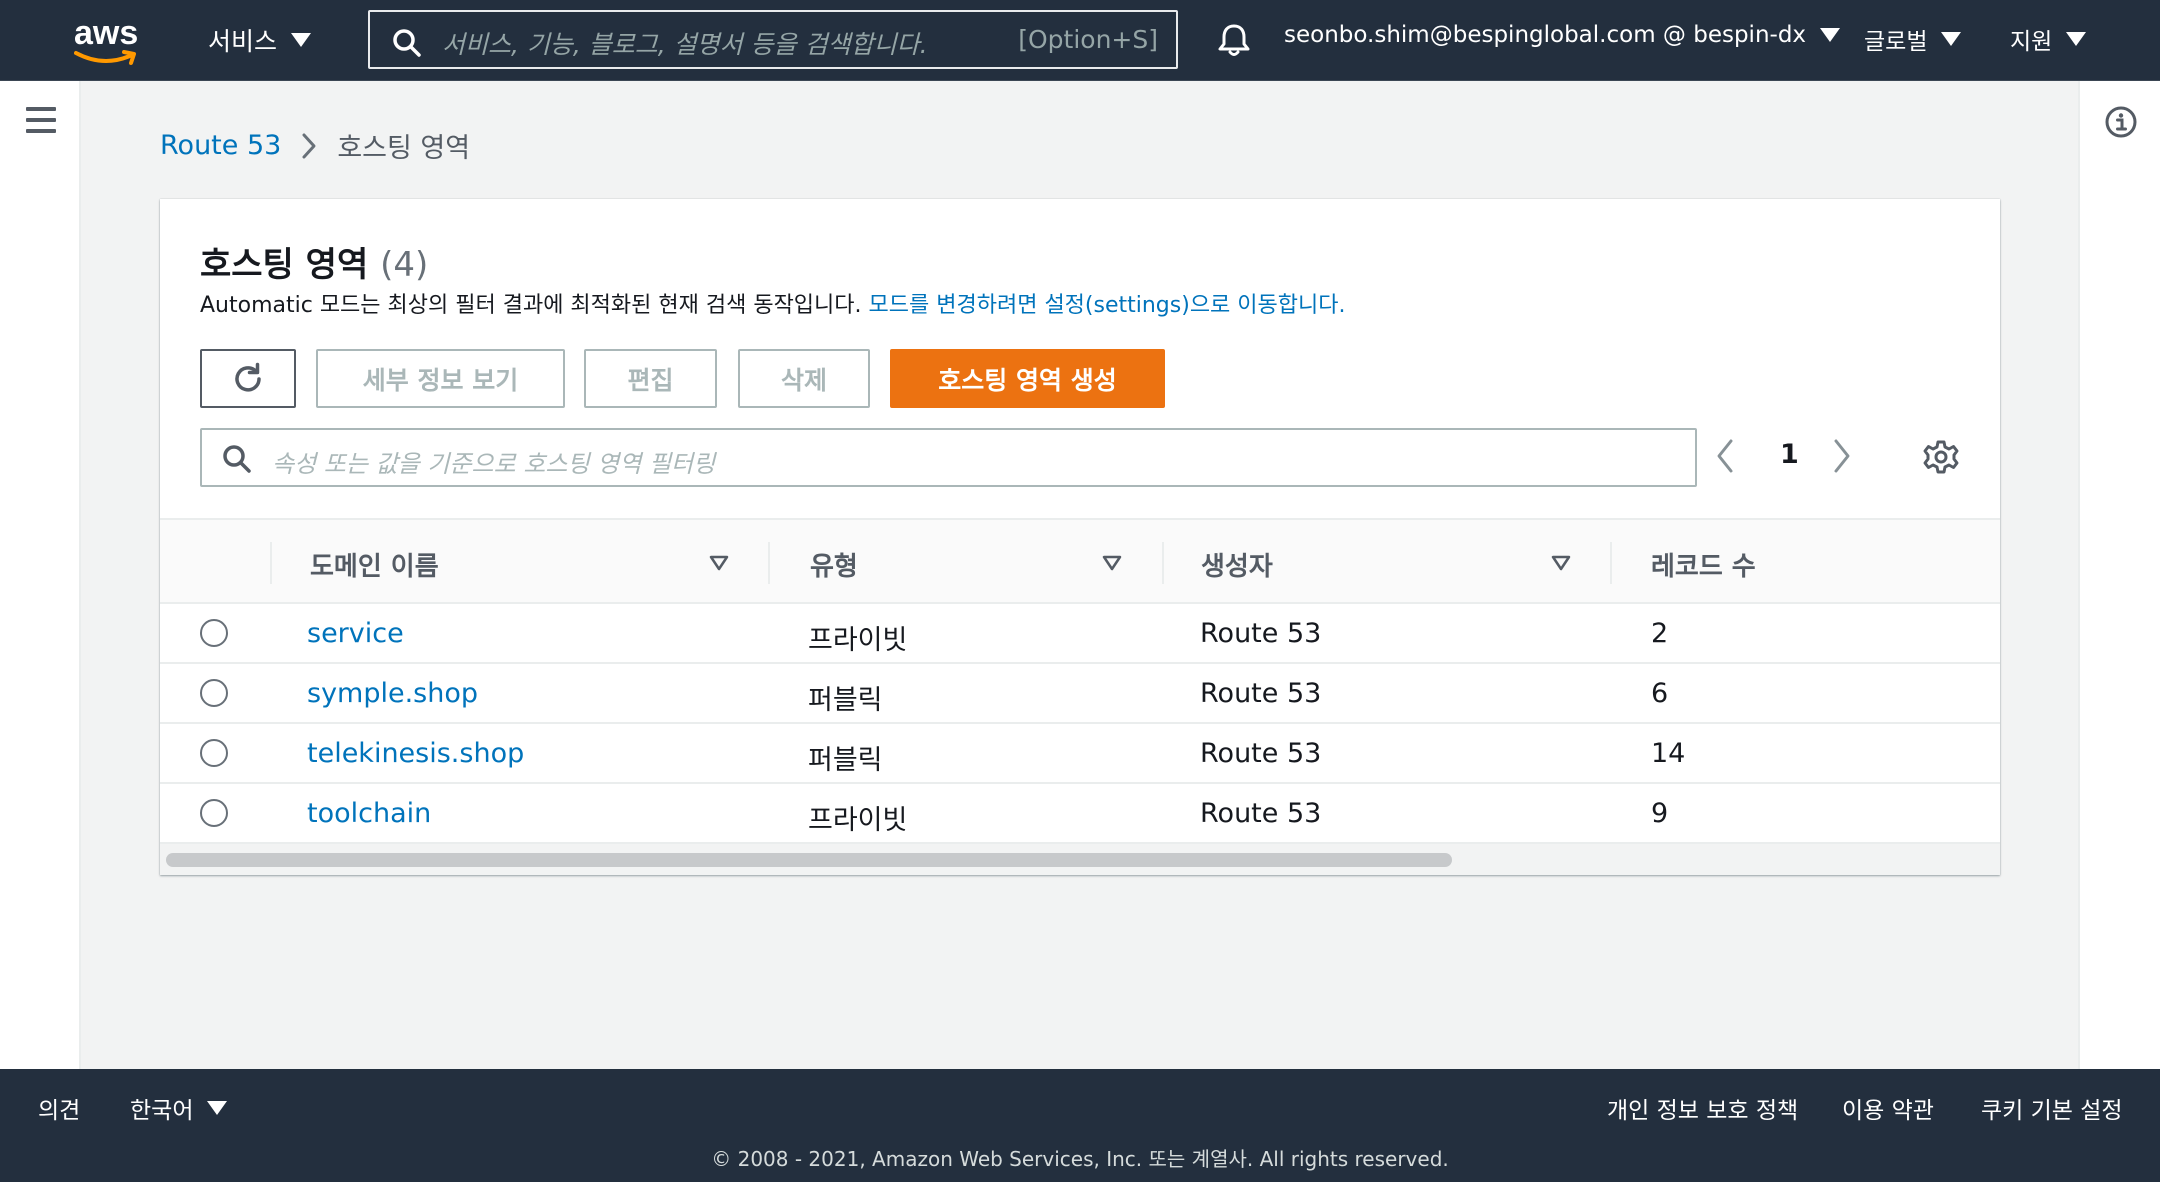 The width and height of the screenshot is (2160, 1182). I want to click on column-header-domain: 도메인 이름, so click(374, 564).